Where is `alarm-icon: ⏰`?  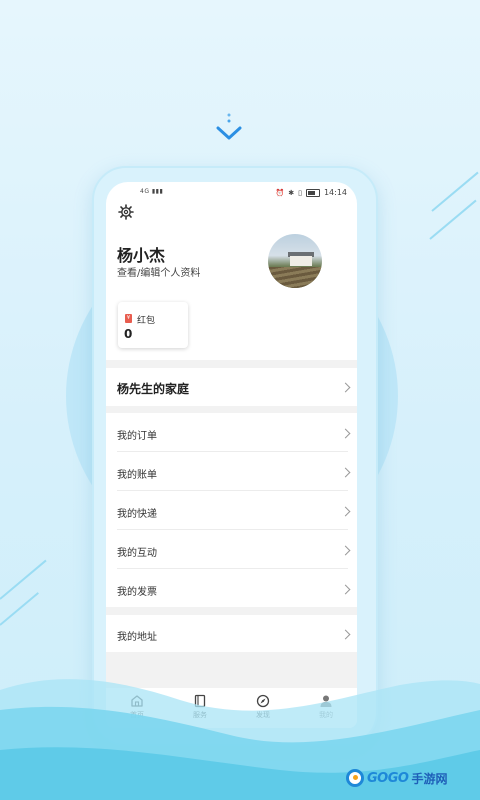
alarm-icon: ⏰ is located at coordinates (280, 192).